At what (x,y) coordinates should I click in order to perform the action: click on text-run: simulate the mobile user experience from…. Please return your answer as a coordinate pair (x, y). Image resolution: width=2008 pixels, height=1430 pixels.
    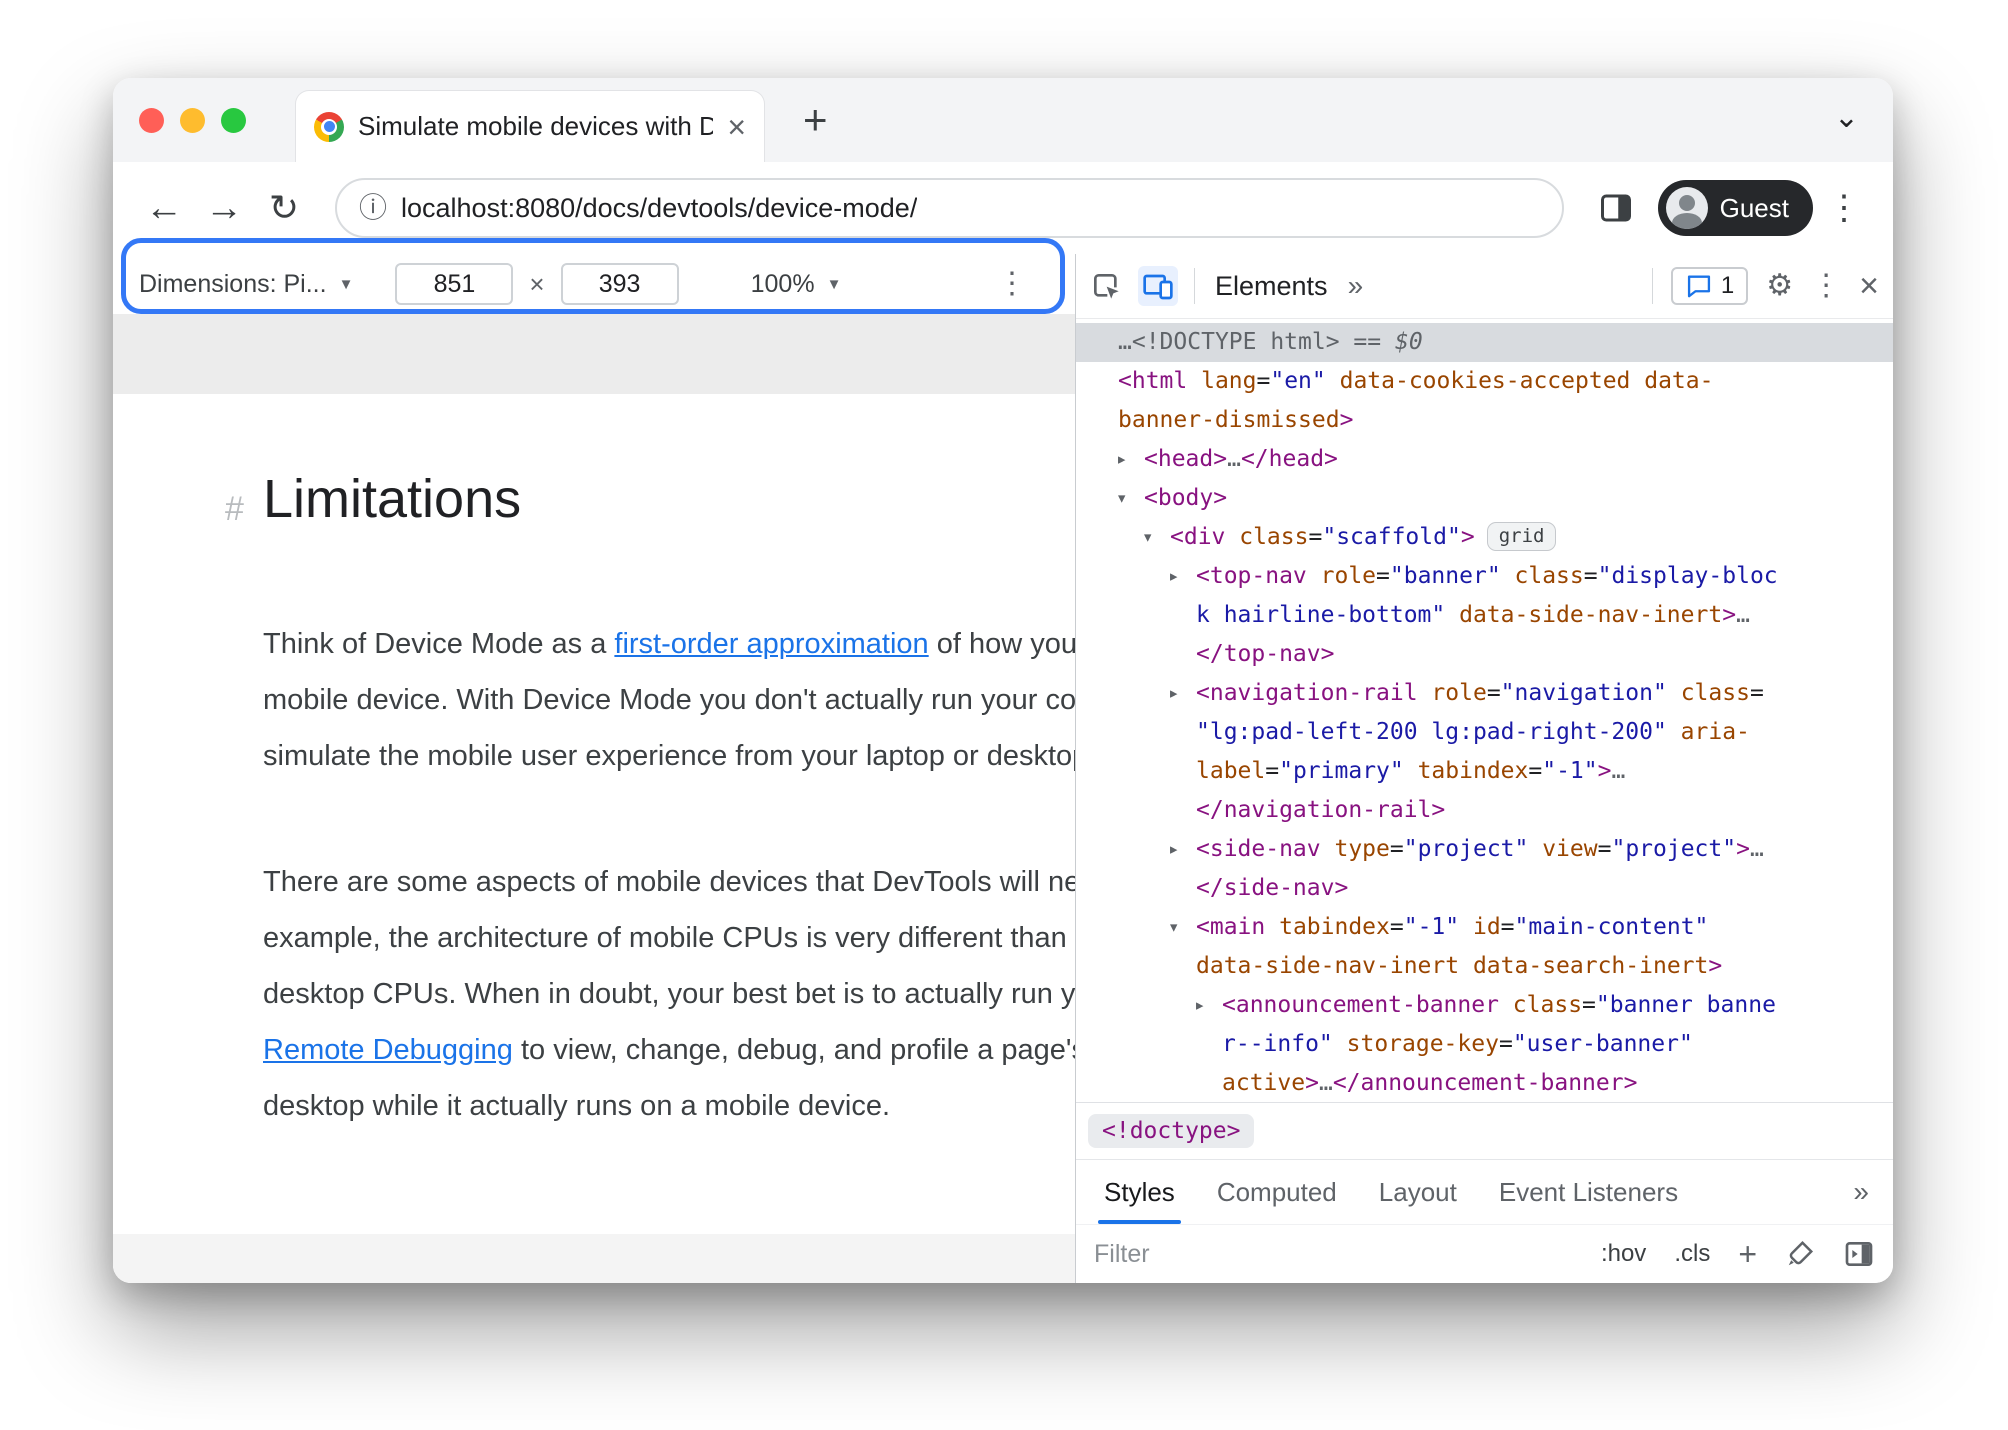
    Looking at the image, I should click on (669, 756).